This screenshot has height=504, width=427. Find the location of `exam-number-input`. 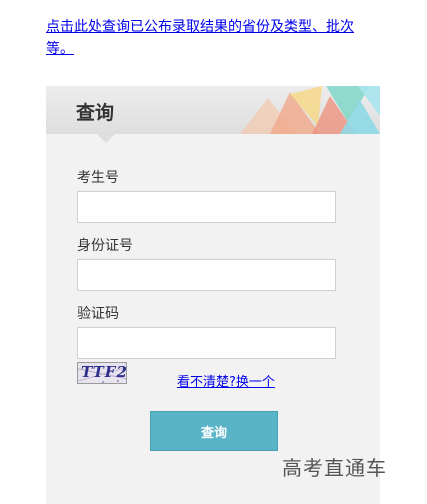

exam-number-input is located at coordinates (206, 207).